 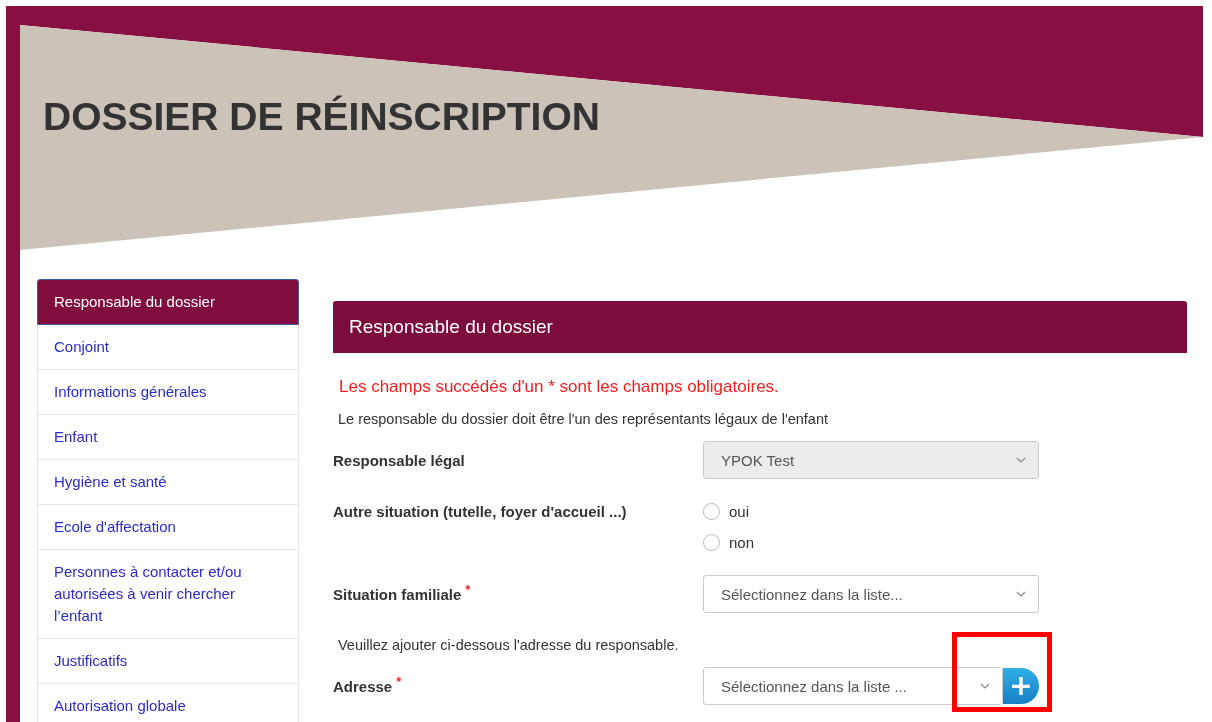 What do you see at coordinates (363, 686) in the screenshot?
I see `field-label: Adresse` at bounding box center [363, 686].